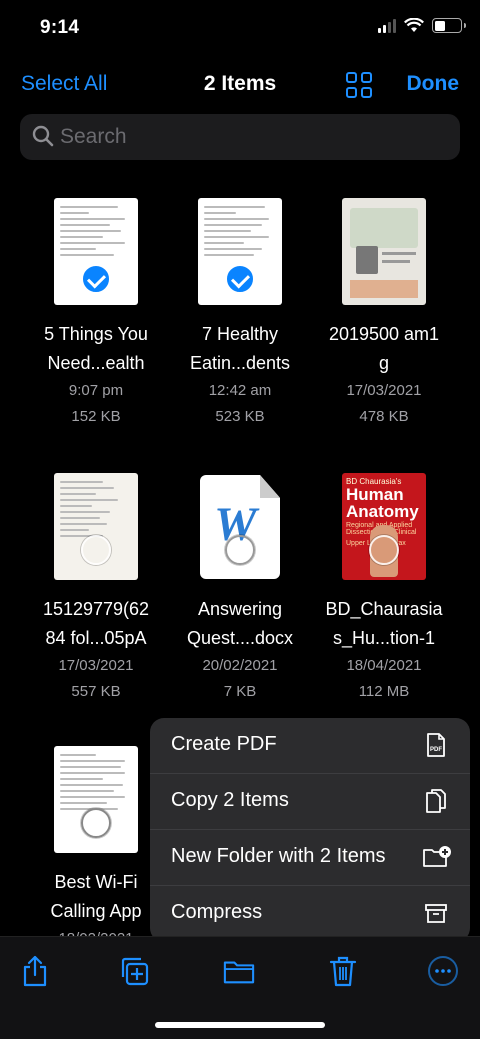 This screenshot has width=480, height=1039. Describe the element at coordinates (240, 86) in the screenshot. I see `nav-bar: Select All 2 Items Done` at that location.